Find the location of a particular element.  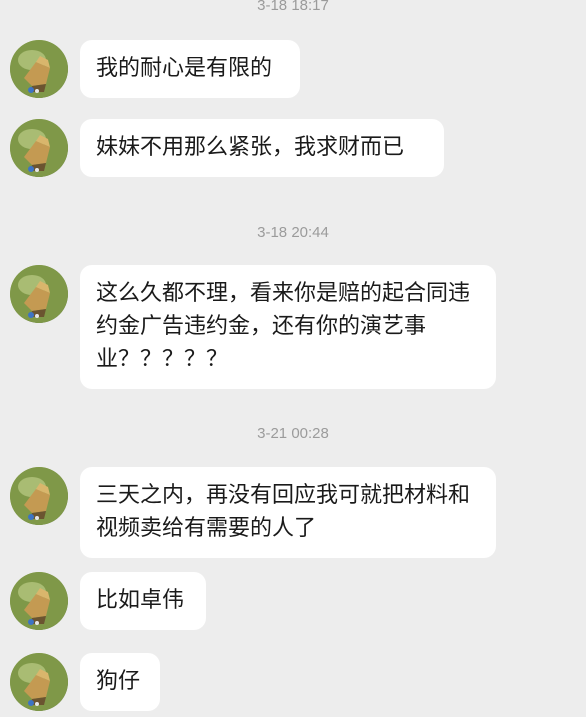

timestamp-2: 3-21 00:28 is located at coordinates (293, 433).